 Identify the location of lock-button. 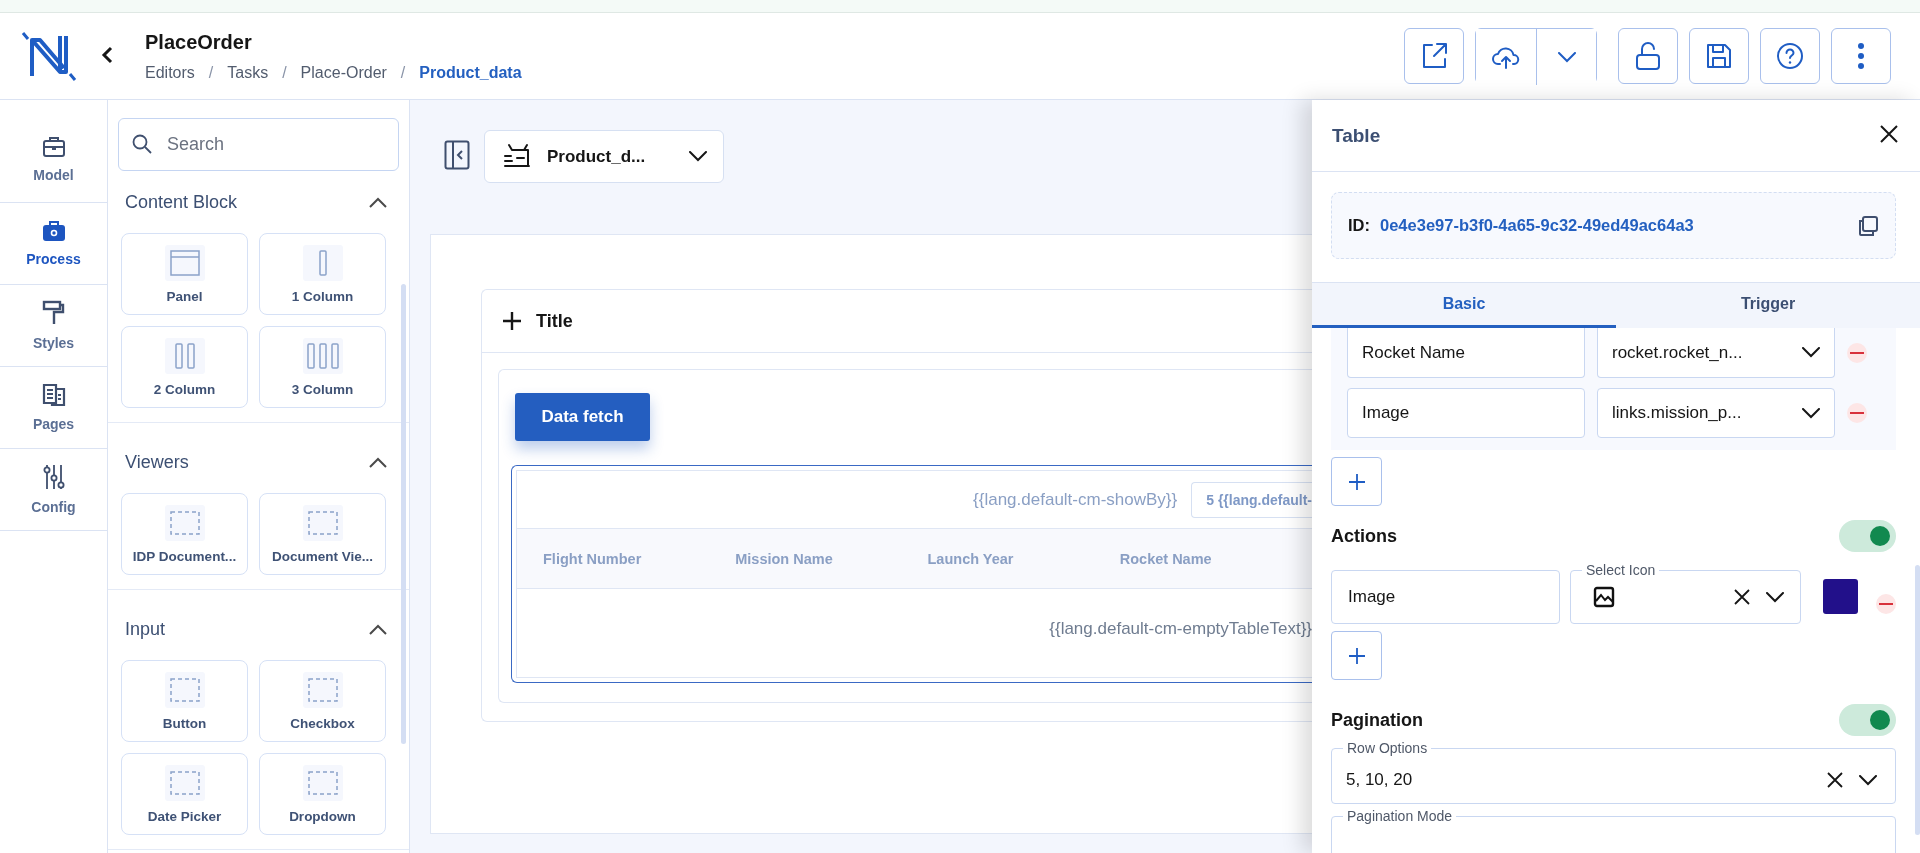
(1648, 56).